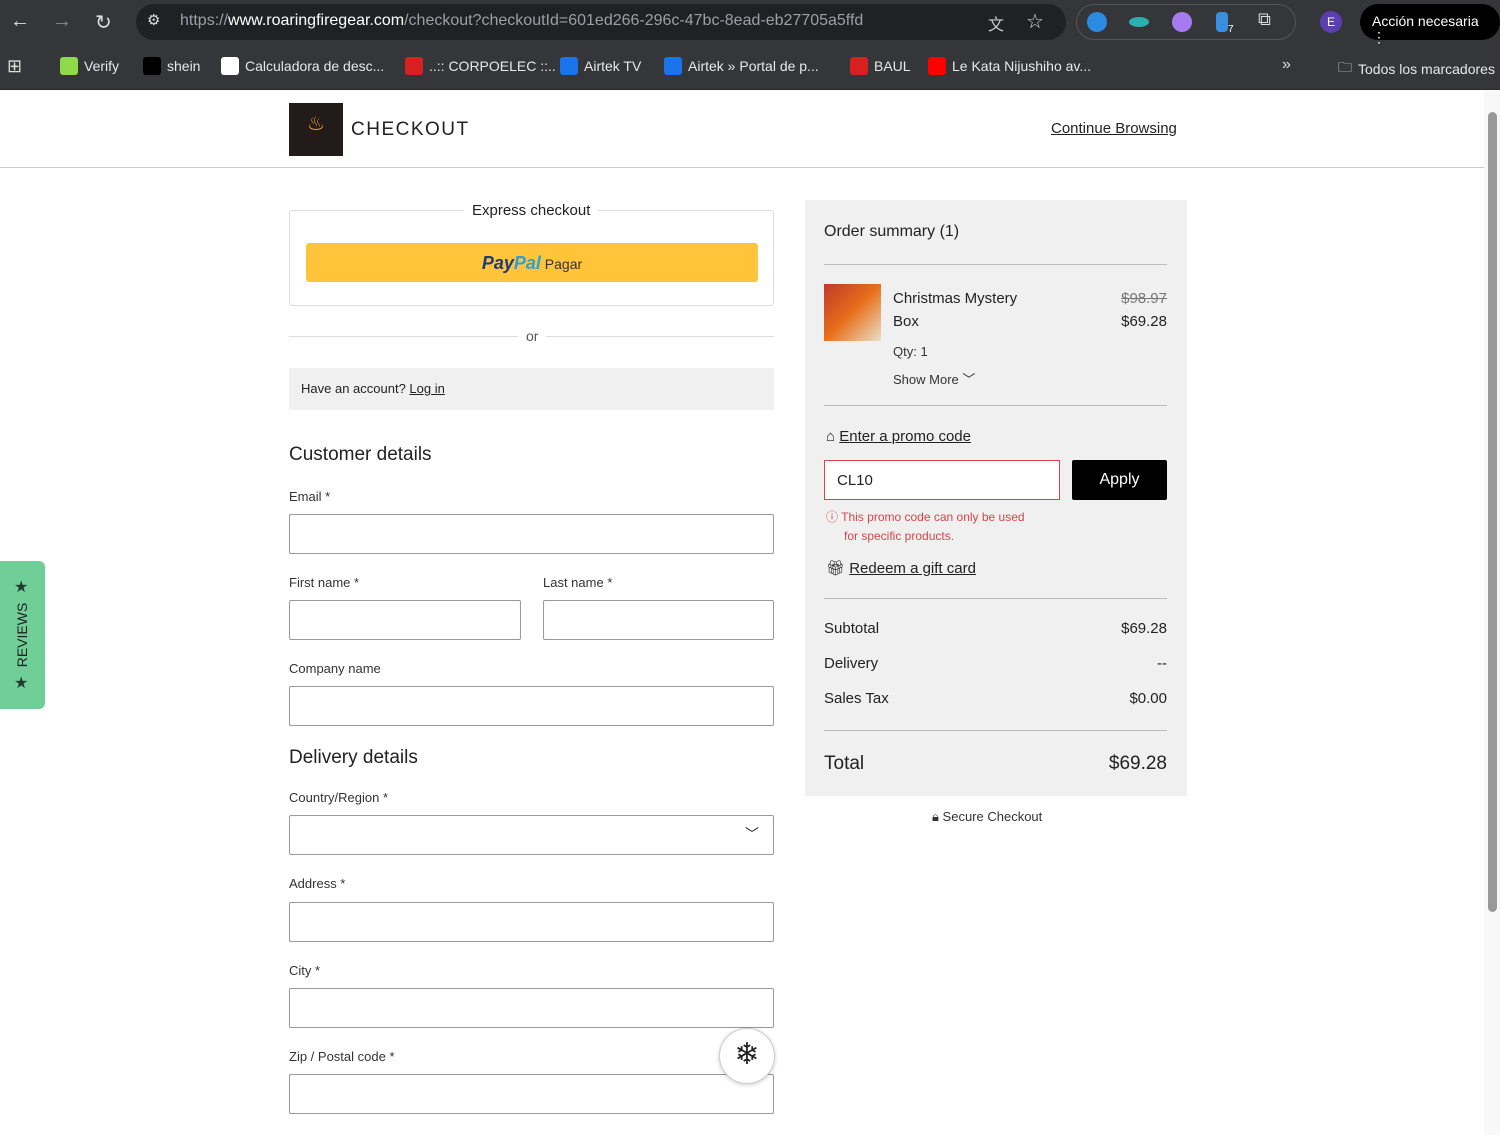  What do you see at coordinates (934, 378) in the screenshot?
I see `show-more-button: Show More ﹀` at bounding box center [934, 378].